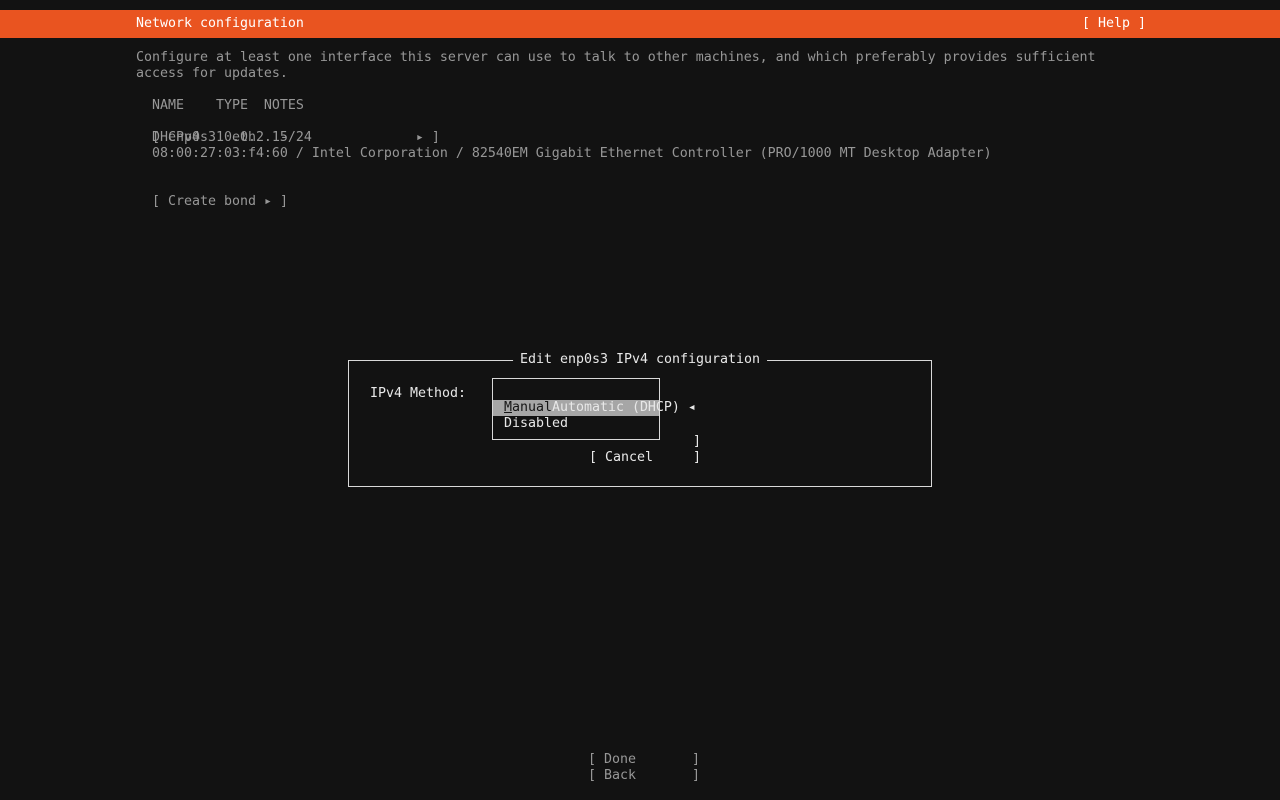  I want to click on create-bond-button: [ Create bond ▸ ], so click(212, 194).